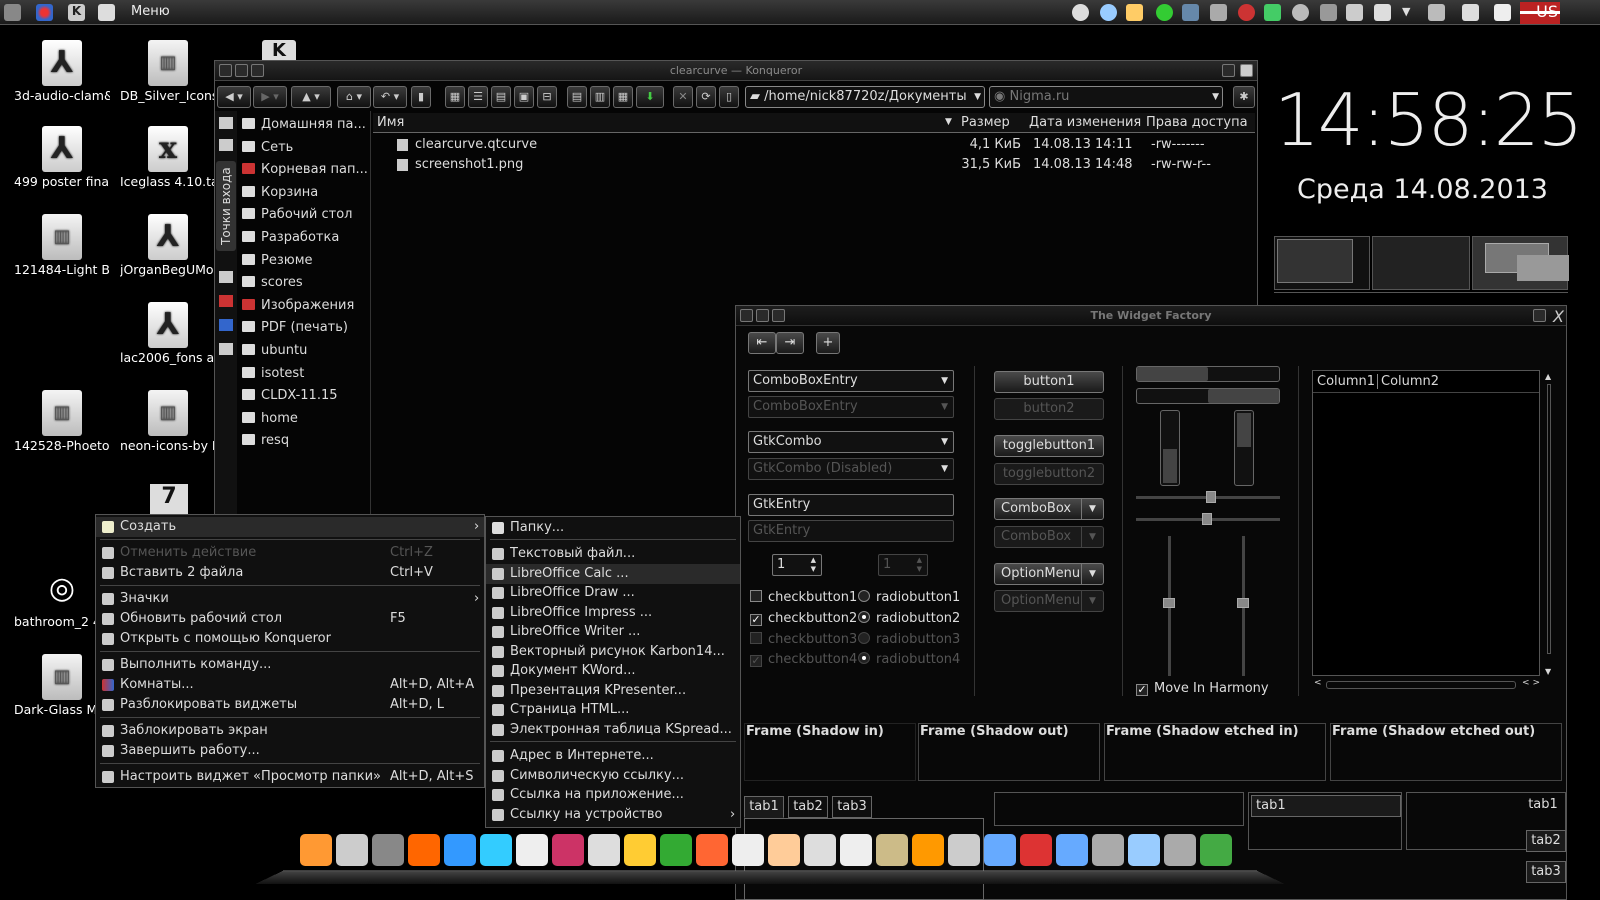 The image size is (1600, 900). I want to click on package-icon, so click(892, 850).